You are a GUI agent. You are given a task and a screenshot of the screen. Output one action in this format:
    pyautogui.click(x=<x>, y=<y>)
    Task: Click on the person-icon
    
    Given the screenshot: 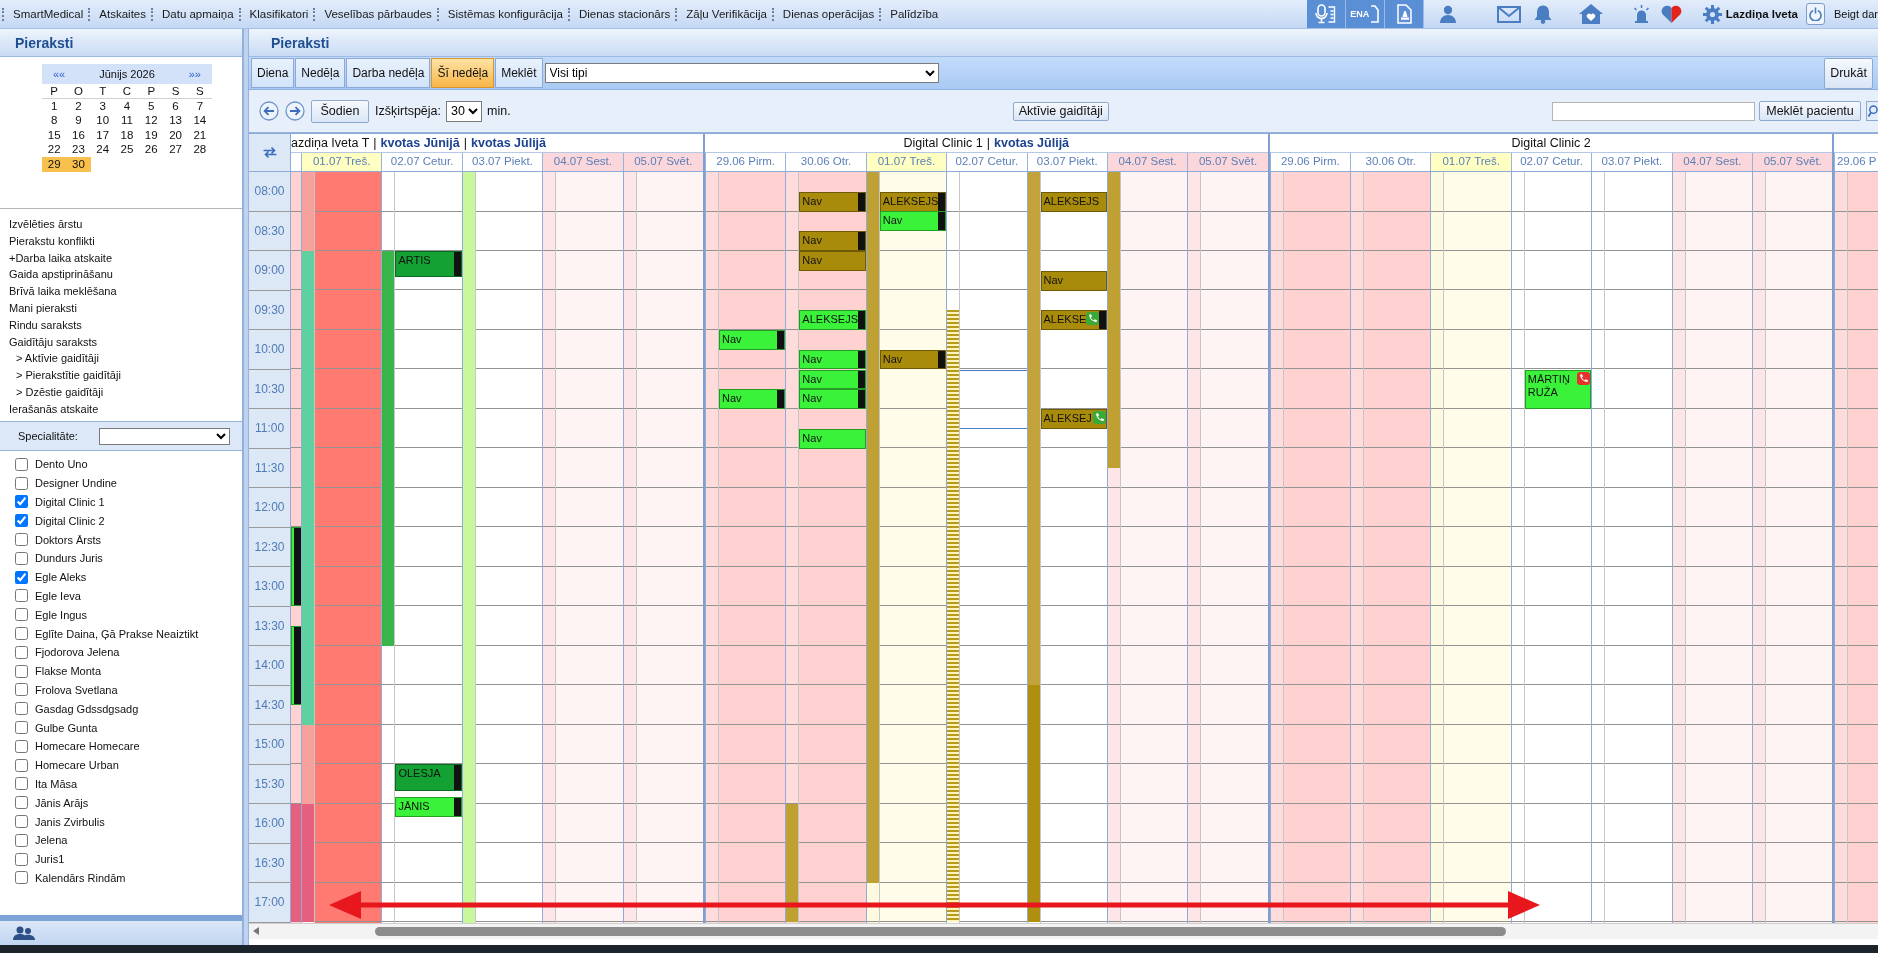 What is the action you would take?
    pyautogui.click(x=1447, y=14)
    